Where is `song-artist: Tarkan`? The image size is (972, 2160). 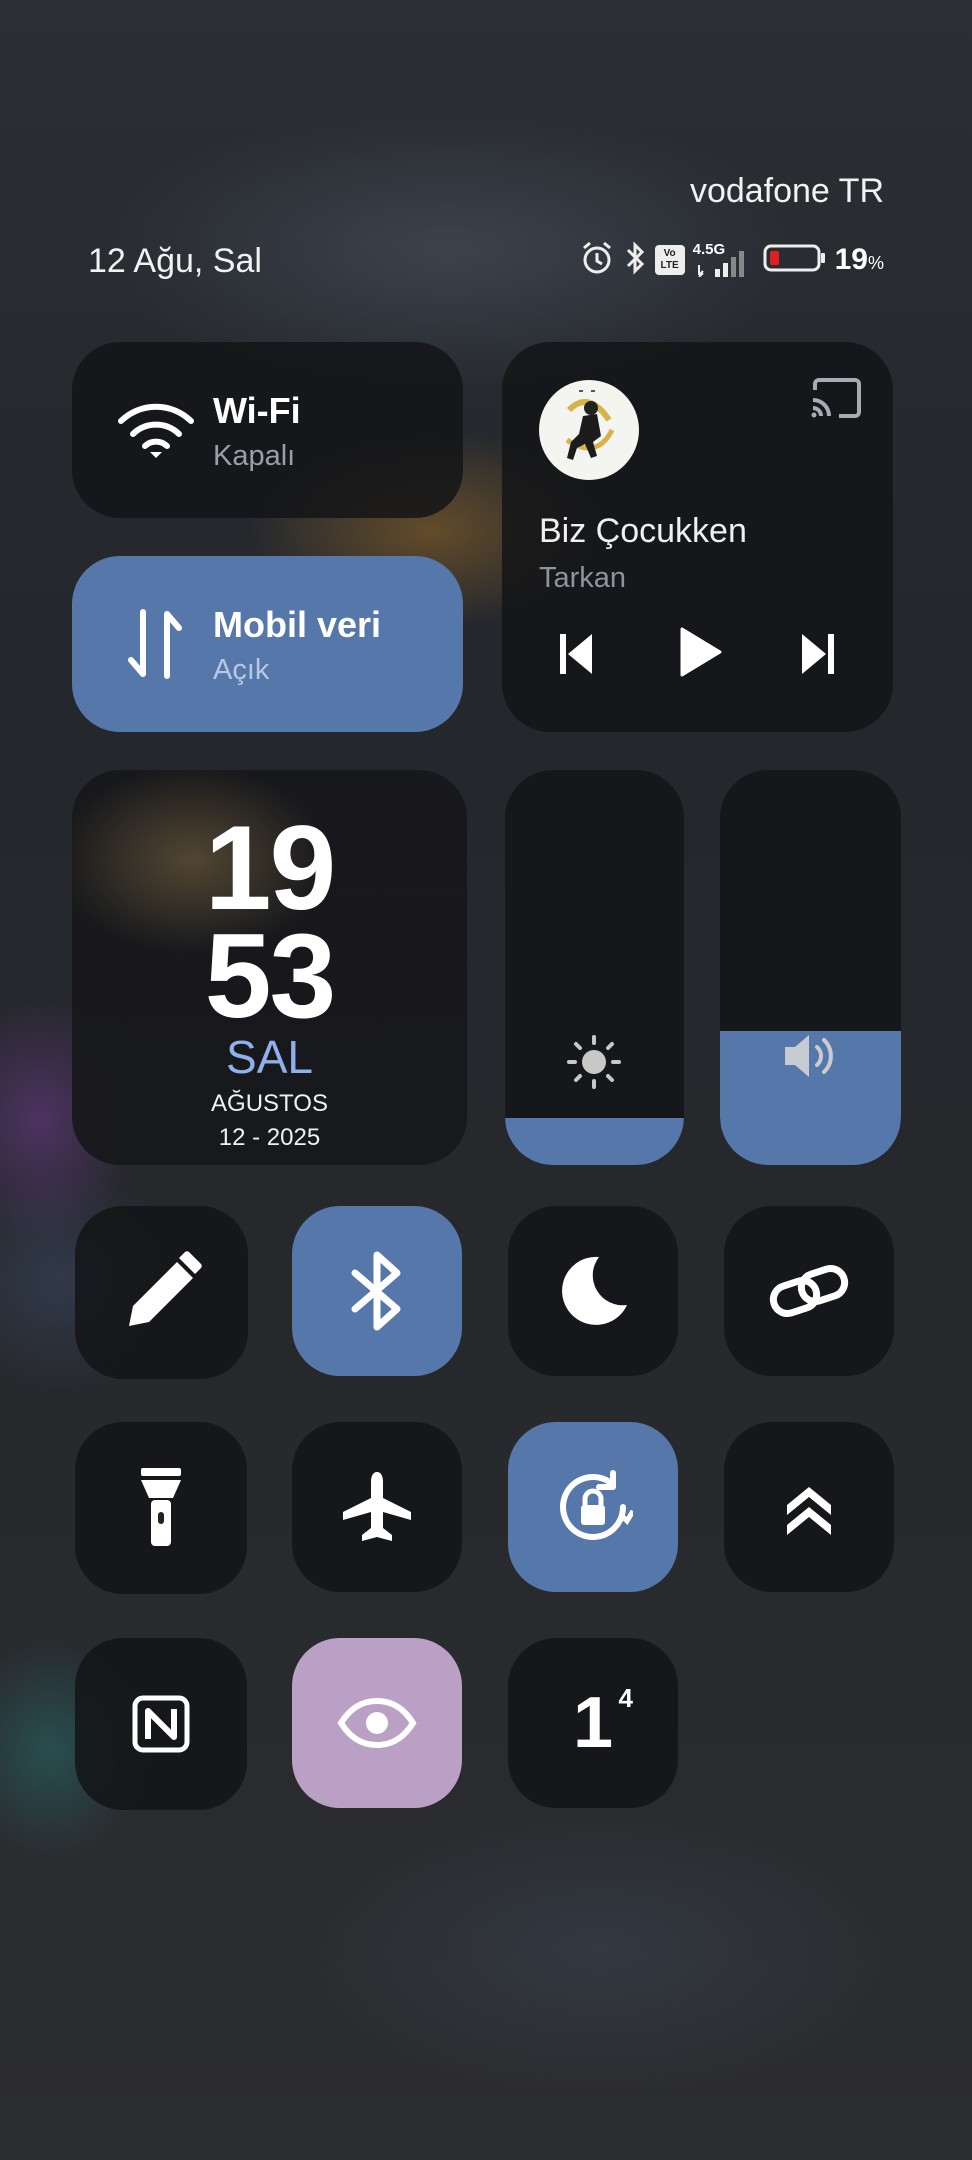
song-artist: Tarkan is located at coordinates (583, 578).